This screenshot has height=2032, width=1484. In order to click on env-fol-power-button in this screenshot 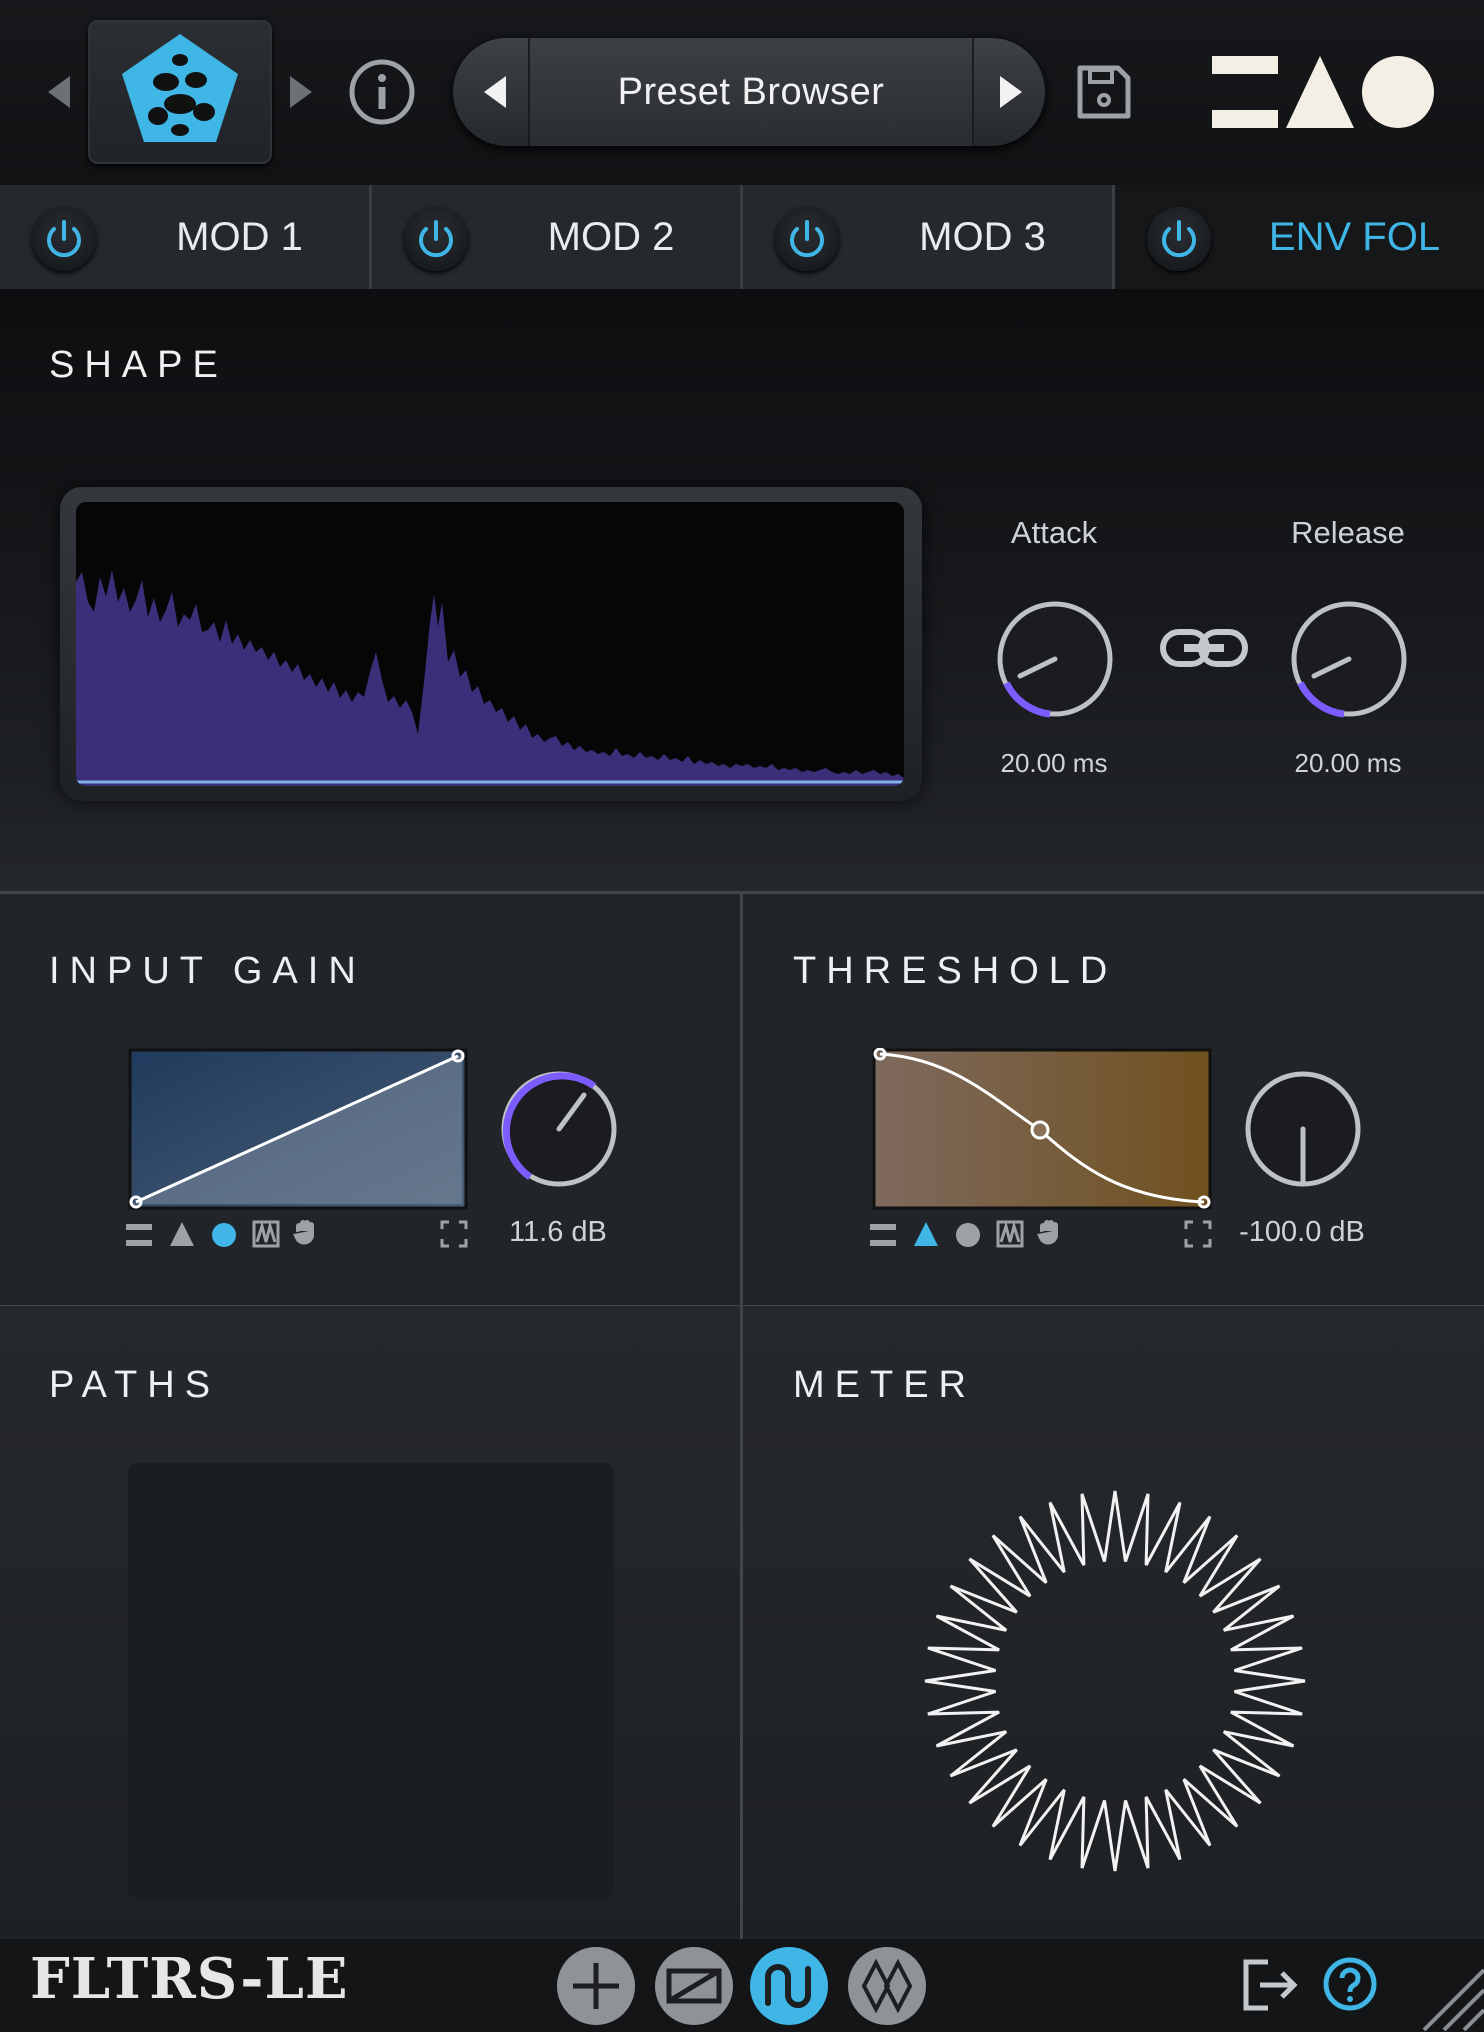, I will do `click(1179, 239)`.